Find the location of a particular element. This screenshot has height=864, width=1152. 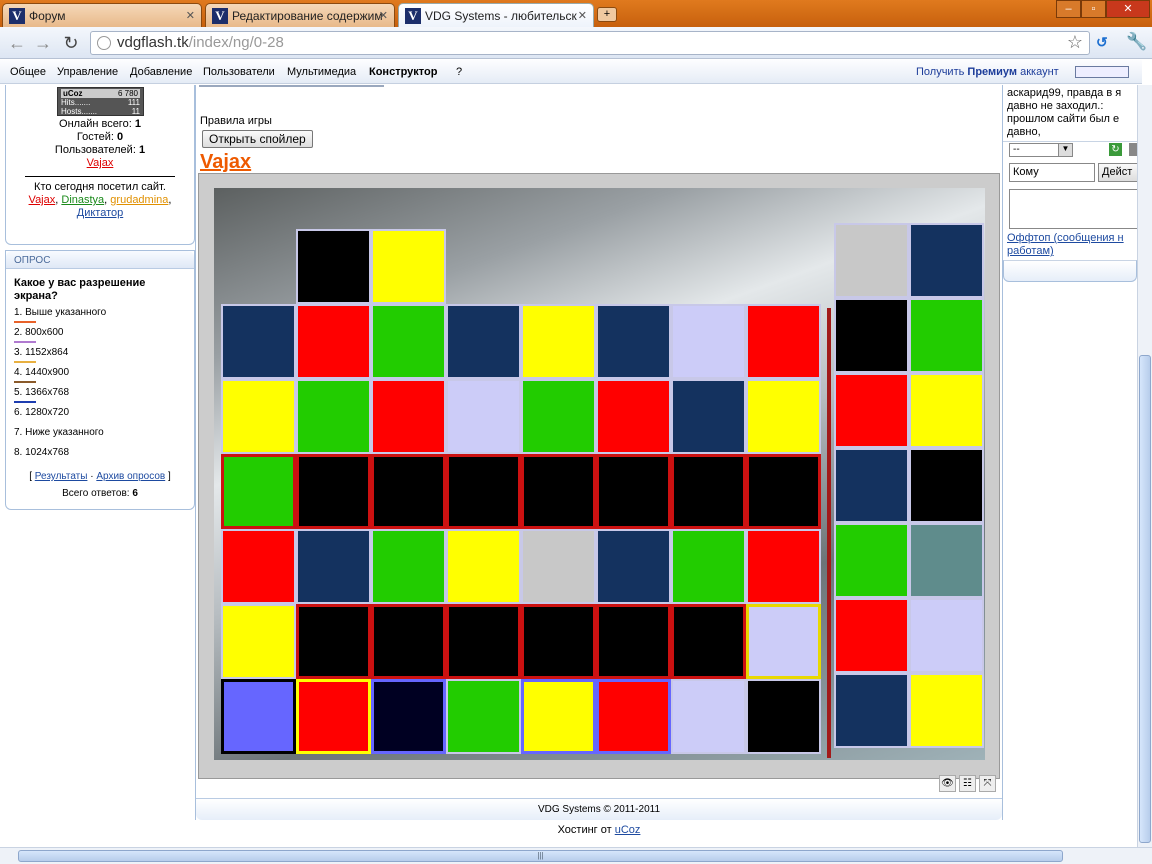

close-window-button: ✕ is located at coordinates (1128, 9).